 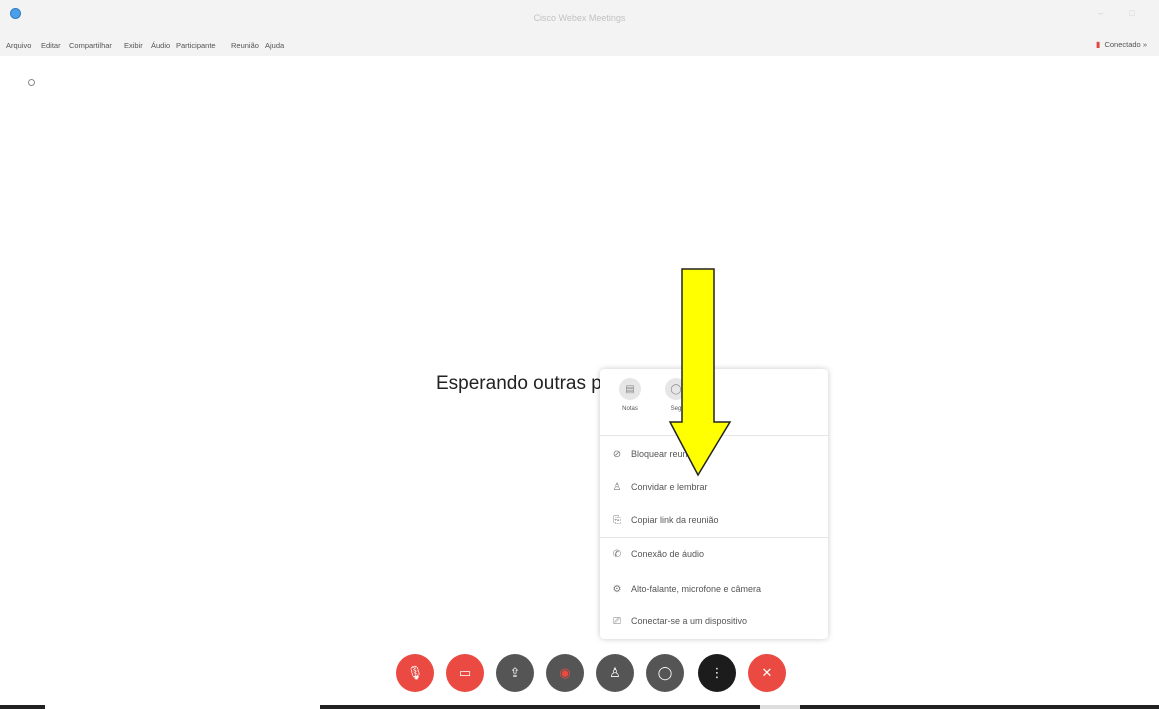 I want to click on chat-button: ◯, so click(x=665, y=673).